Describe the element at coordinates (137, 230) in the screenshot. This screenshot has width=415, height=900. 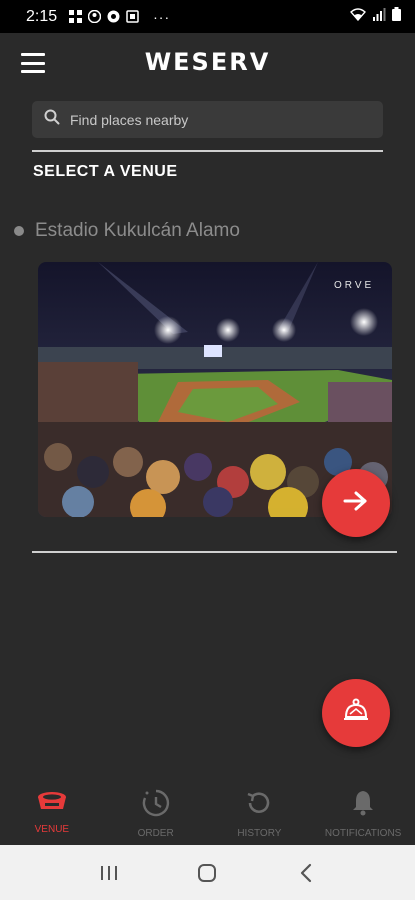
I see `venue-name: Estadio Kukulcán Alamo` at that location.